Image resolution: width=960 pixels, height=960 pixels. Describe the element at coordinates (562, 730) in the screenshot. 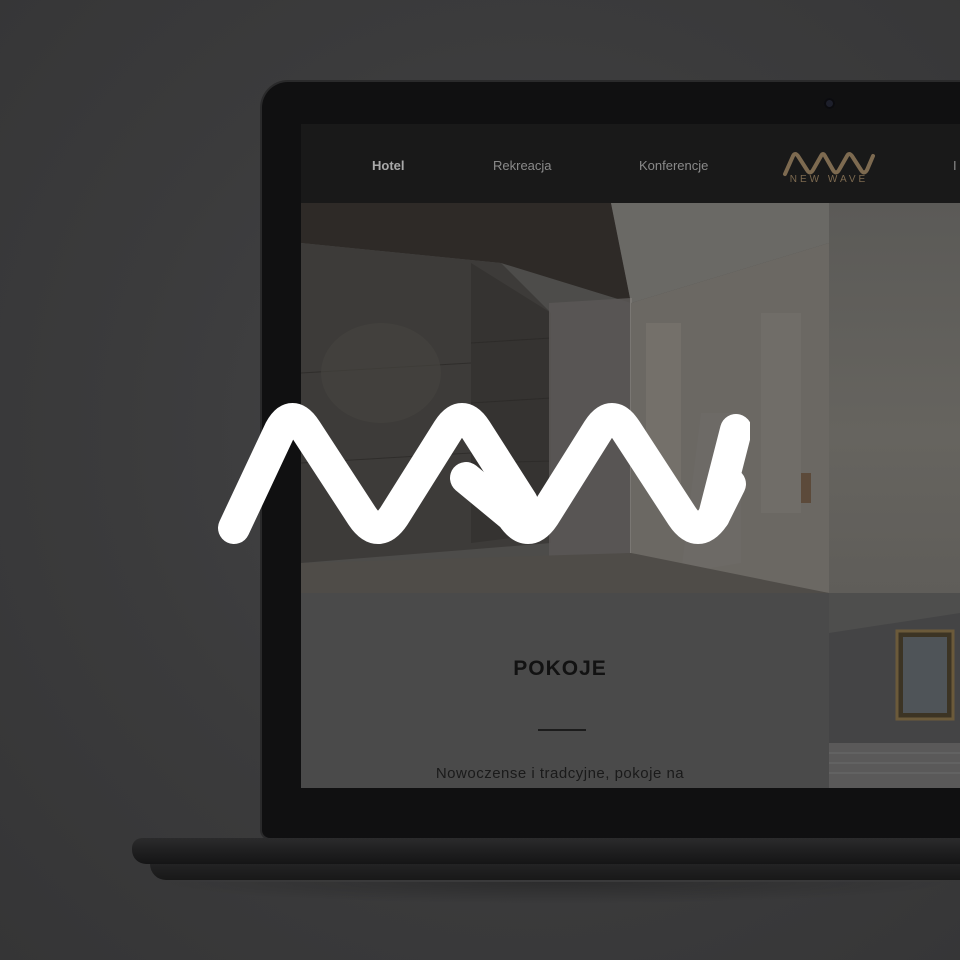

I see `title-divider` at that location.